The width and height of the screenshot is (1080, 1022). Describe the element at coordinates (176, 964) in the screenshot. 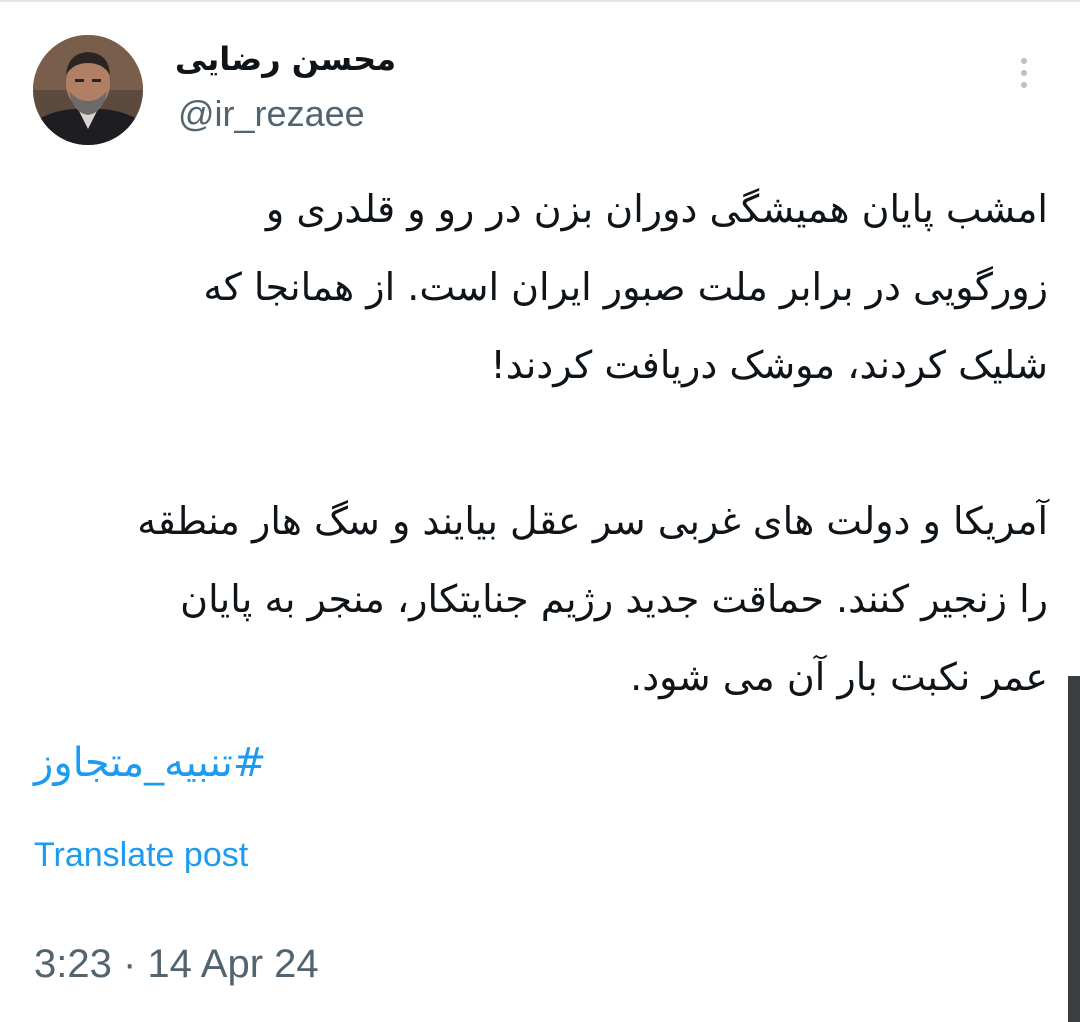

I see `tweet-timestamp: 3:23 · 14 Apr 24` at that location.